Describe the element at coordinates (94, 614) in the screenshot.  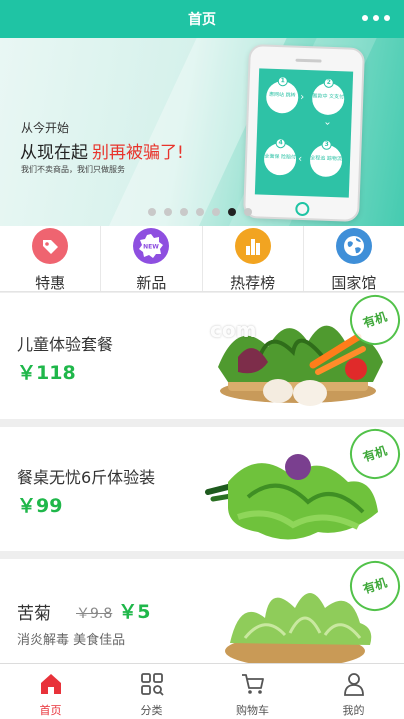
I see `old-price: ￥9.8` at that location.